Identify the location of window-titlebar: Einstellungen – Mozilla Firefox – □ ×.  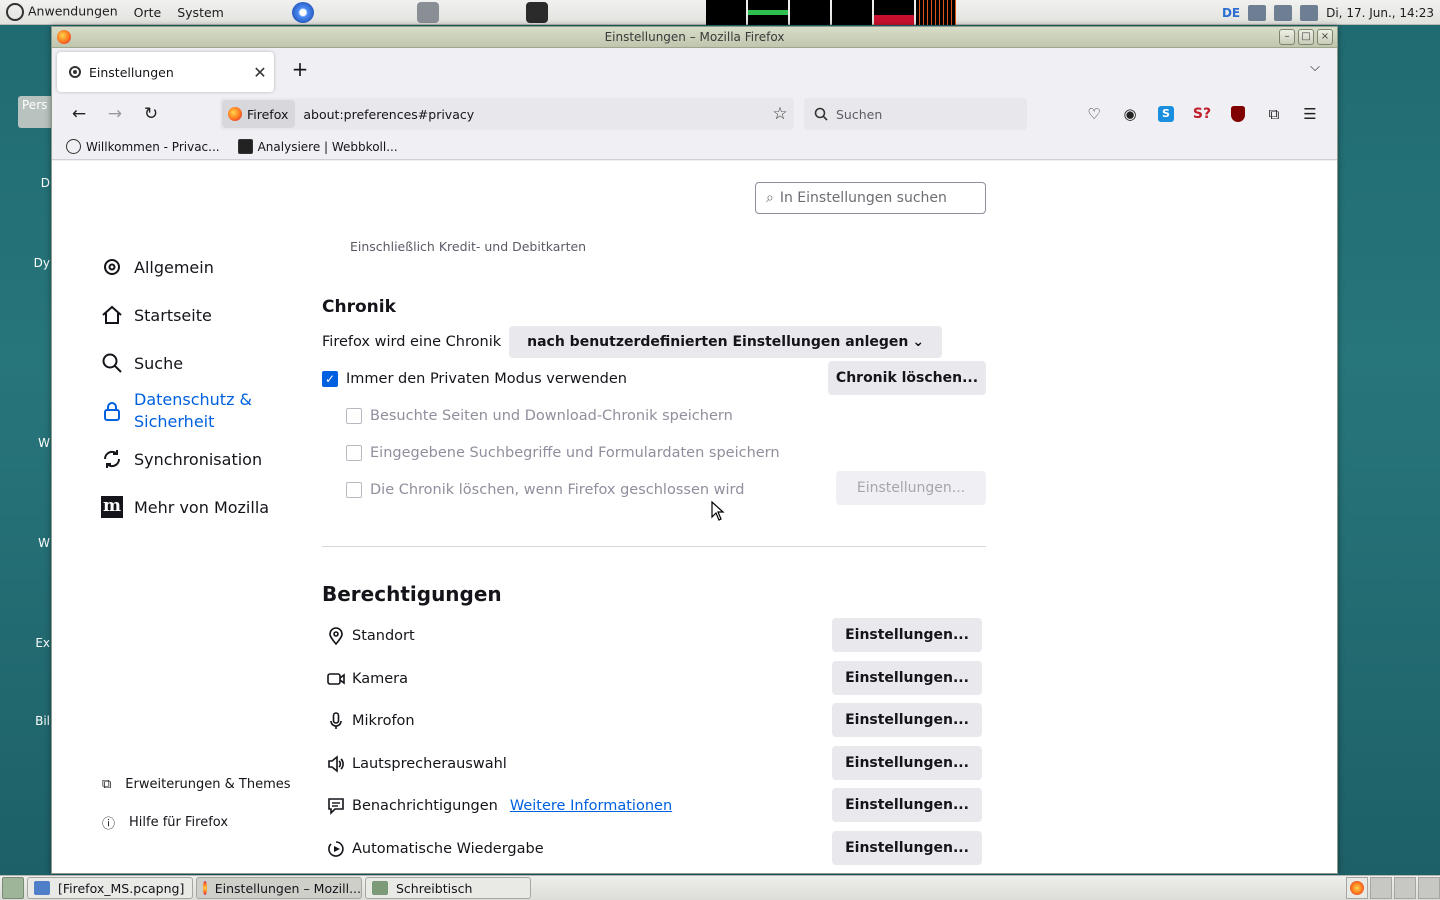
(694, 37).